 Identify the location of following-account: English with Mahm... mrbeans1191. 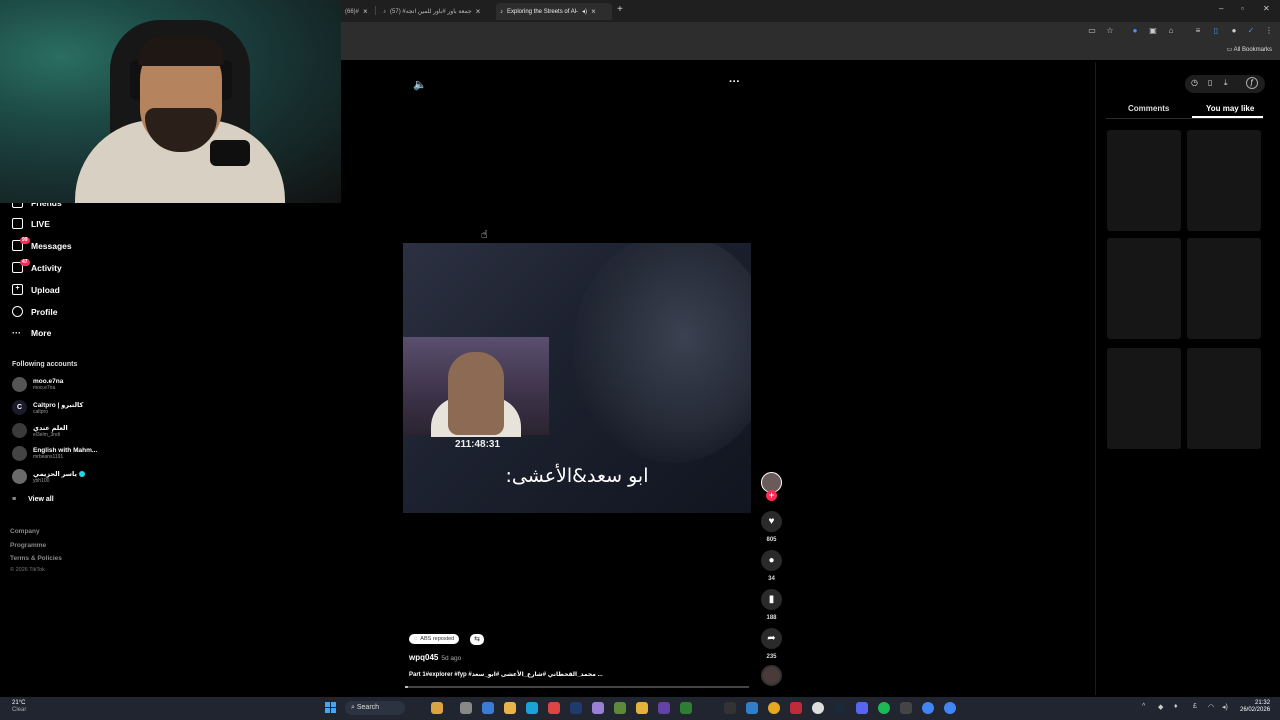
(54, 453).